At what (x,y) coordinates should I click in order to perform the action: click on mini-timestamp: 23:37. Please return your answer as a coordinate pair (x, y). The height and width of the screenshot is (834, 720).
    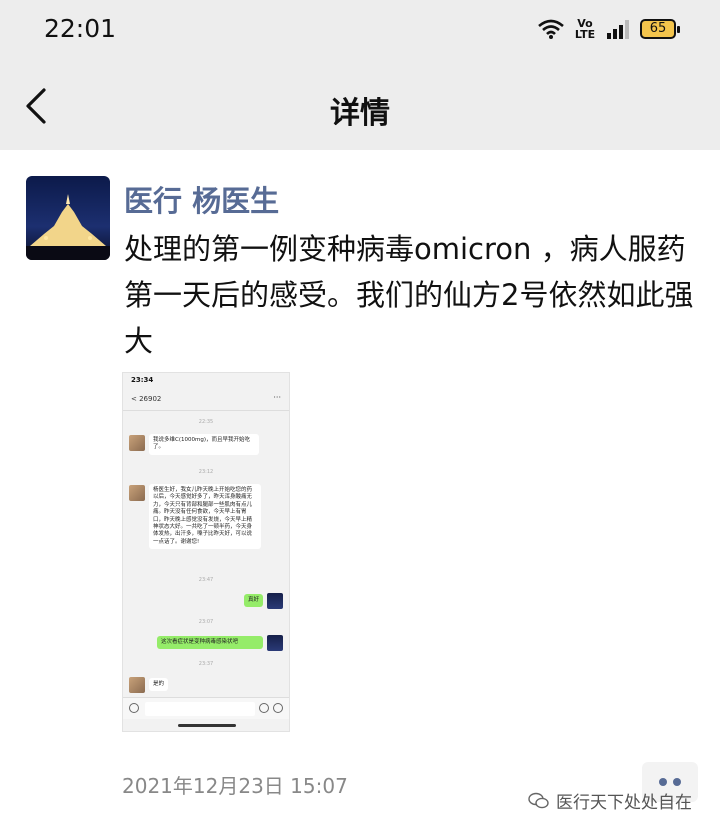
    Looking at the image, I should click on (206, 664).